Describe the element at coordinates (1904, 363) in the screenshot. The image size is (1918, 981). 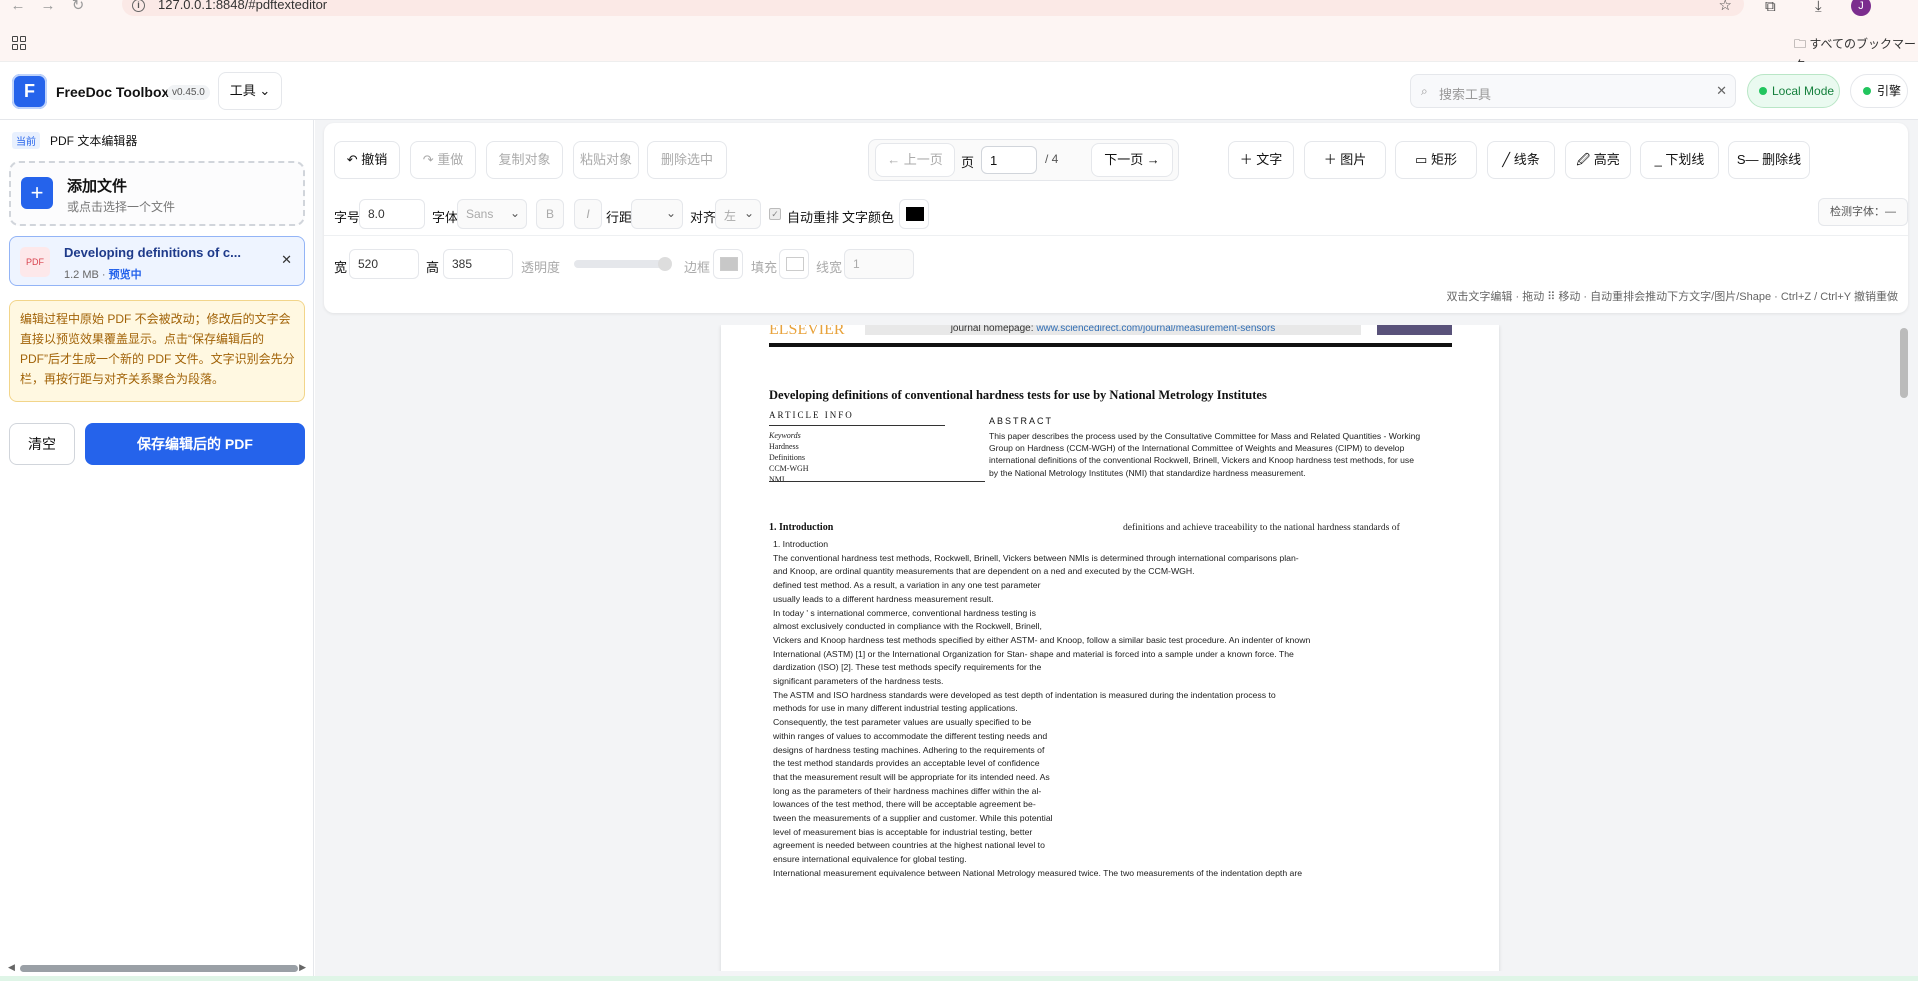
I see `page-scrollbar-thumb` at that location.